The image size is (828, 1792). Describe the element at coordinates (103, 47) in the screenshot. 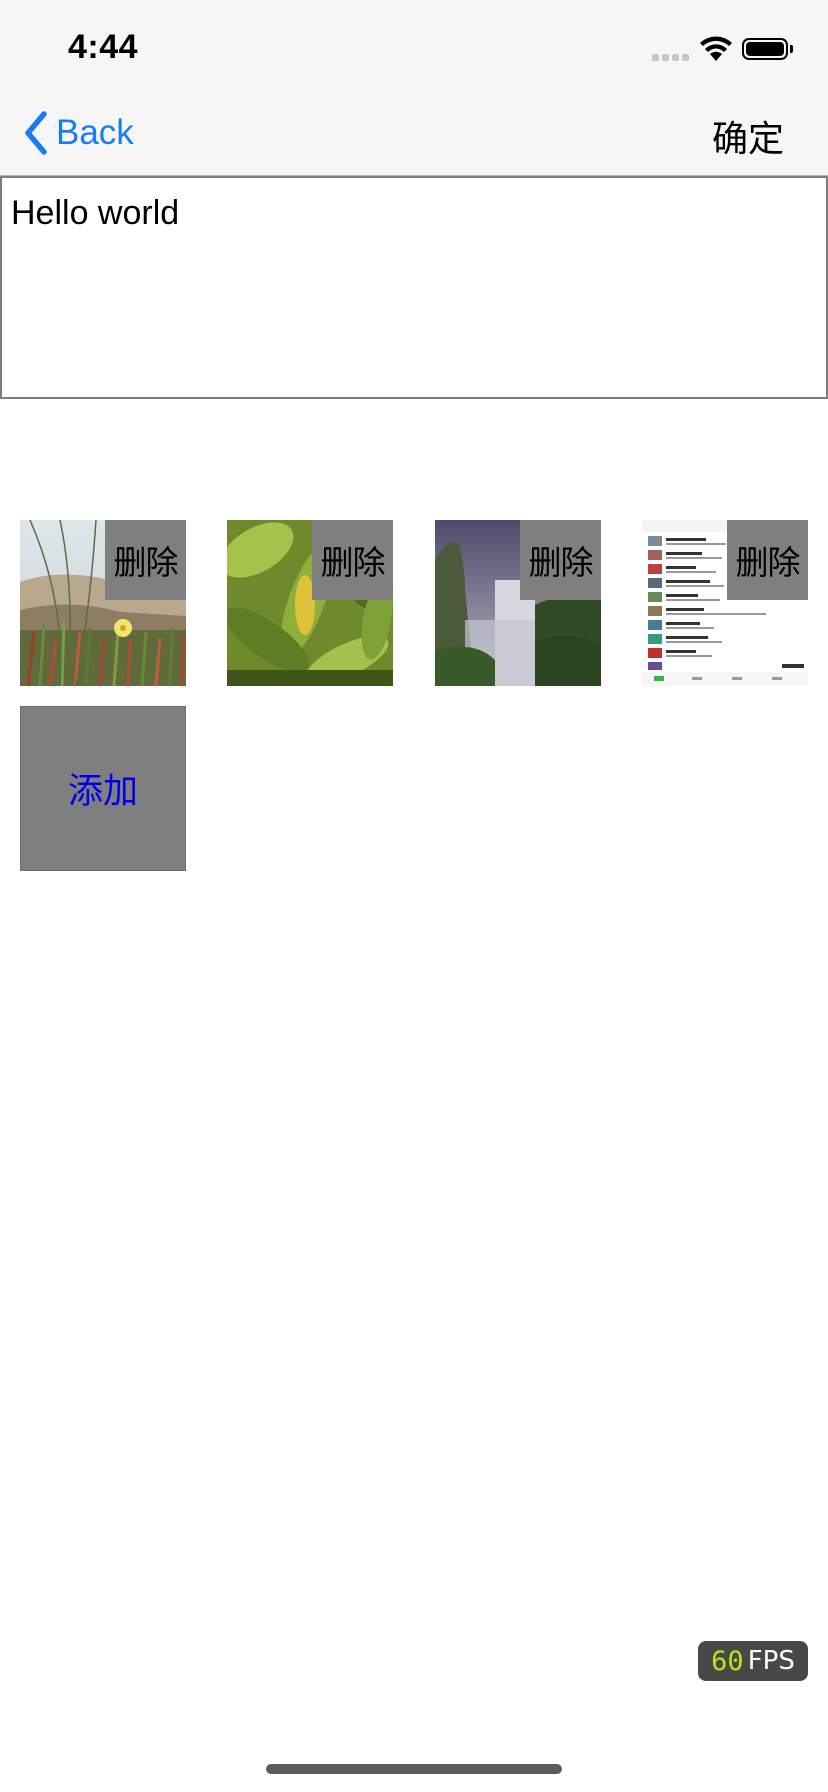

I see `status-time: 4:44` at that location.